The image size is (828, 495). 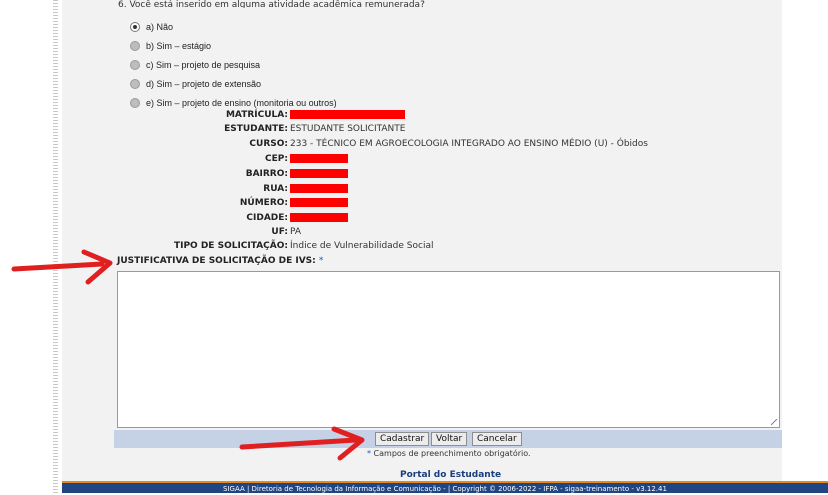 I want to click on arrow-justificativa-icon, so click(x=62, y=267).